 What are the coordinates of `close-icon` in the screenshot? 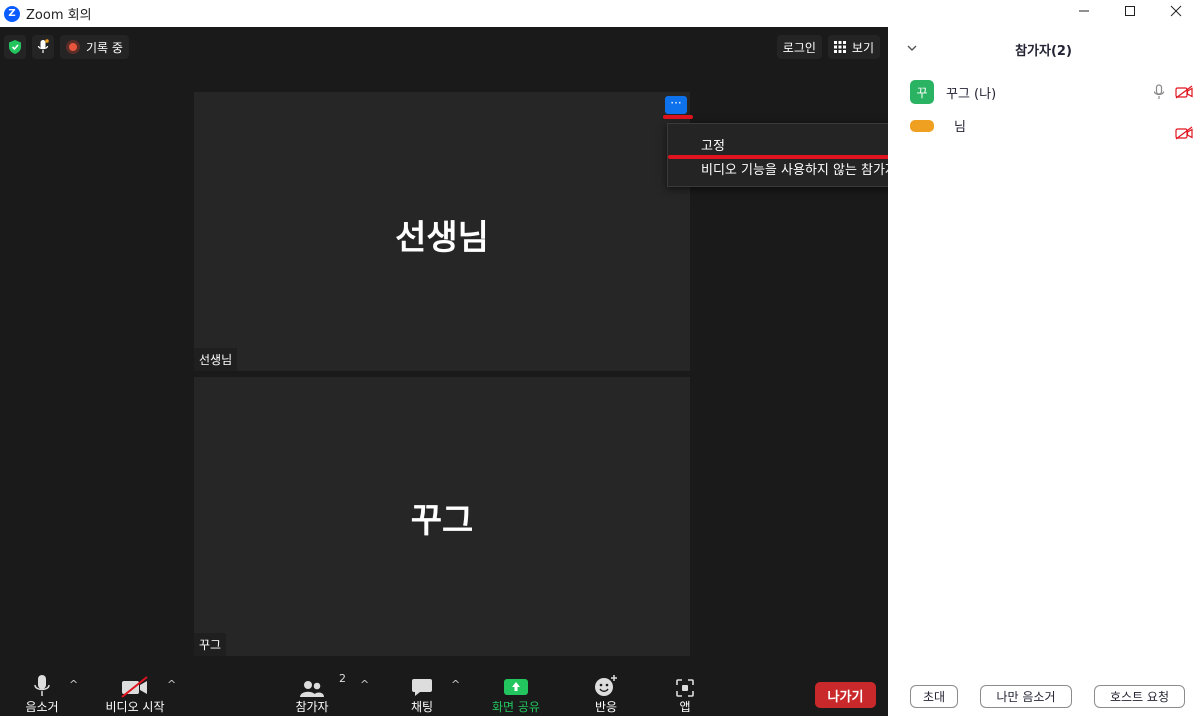 It's located at (1176, 11).